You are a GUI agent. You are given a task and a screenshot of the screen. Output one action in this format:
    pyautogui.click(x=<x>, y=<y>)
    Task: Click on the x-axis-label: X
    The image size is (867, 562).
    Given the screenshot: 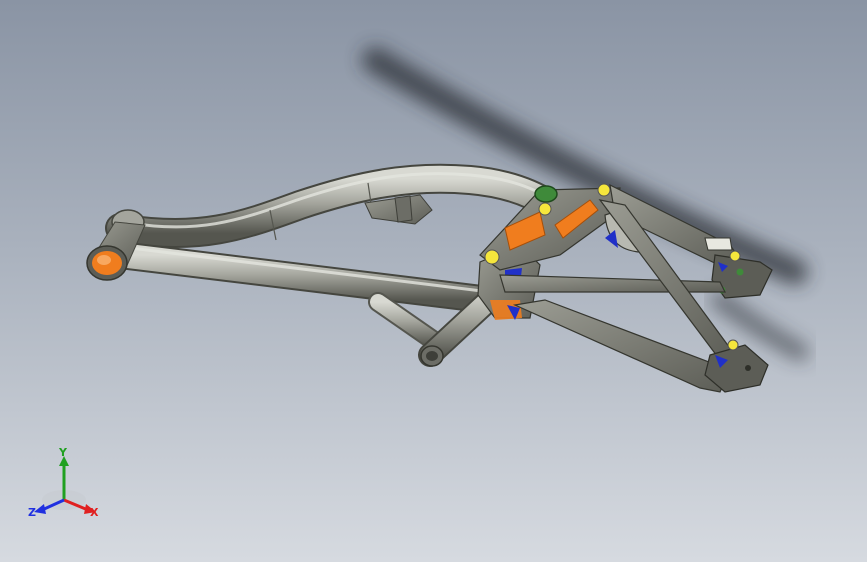 What is the action you would take?
    pyautogui.click(x=94, y=512)
    